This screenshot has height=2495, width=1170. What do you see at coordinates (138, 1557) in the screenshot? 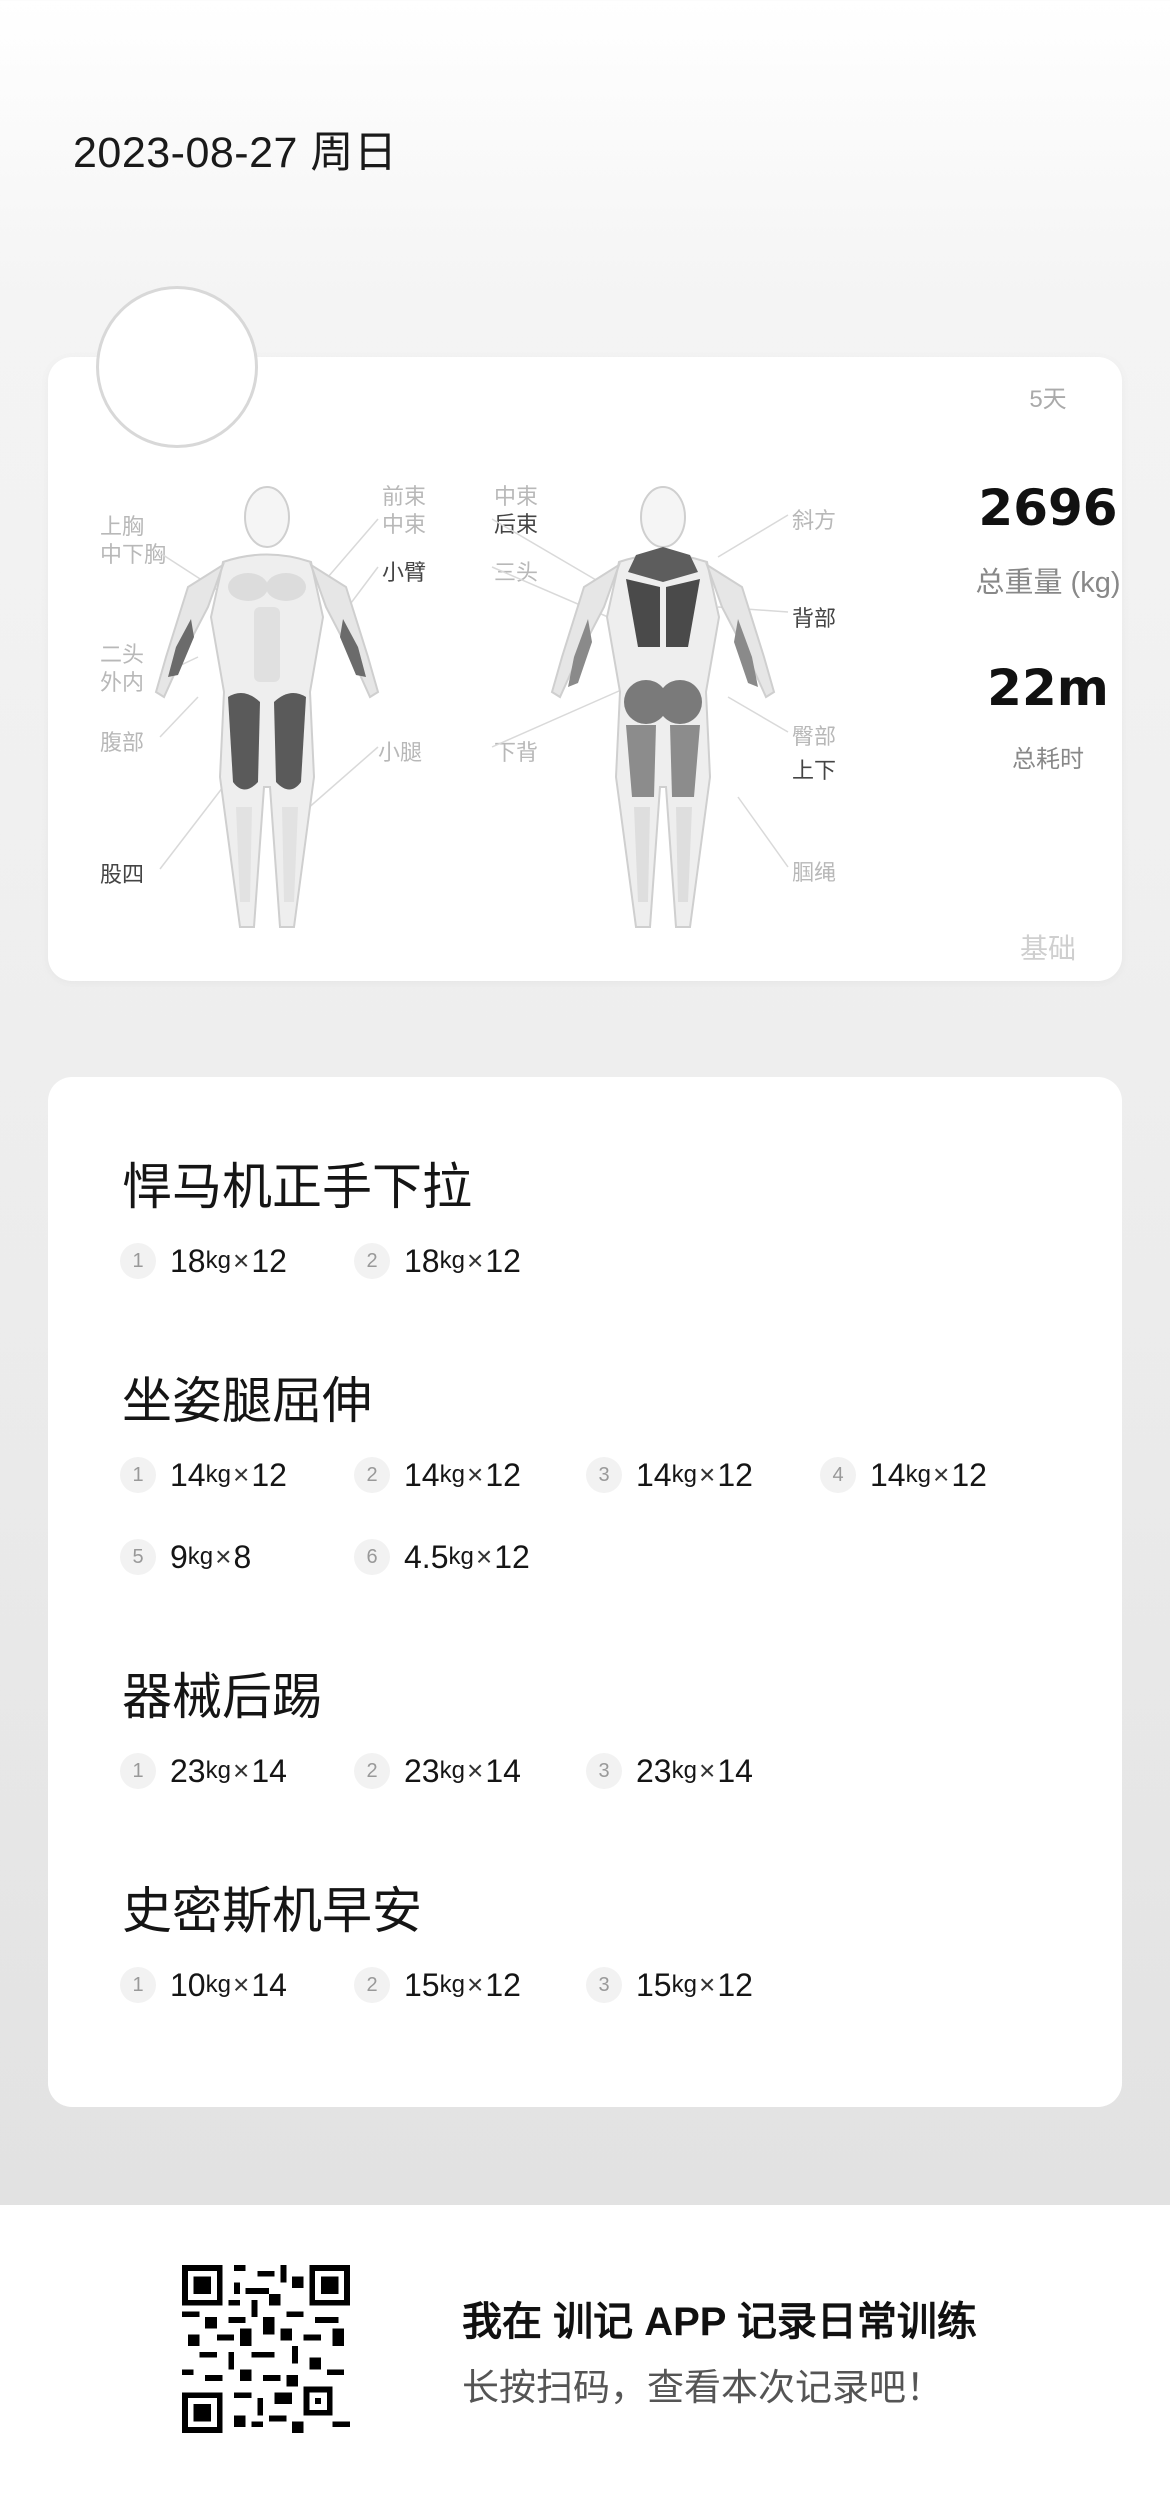
I see `set-number: 5` at bounding box center [138, 1557].